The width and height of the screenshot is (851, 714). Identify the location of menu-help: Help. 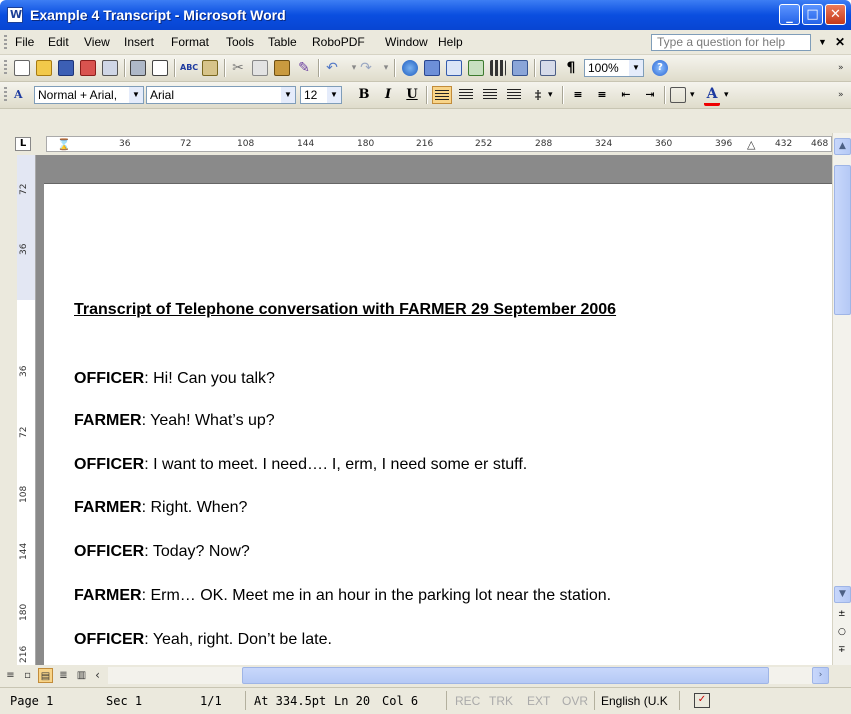
(450, 42).